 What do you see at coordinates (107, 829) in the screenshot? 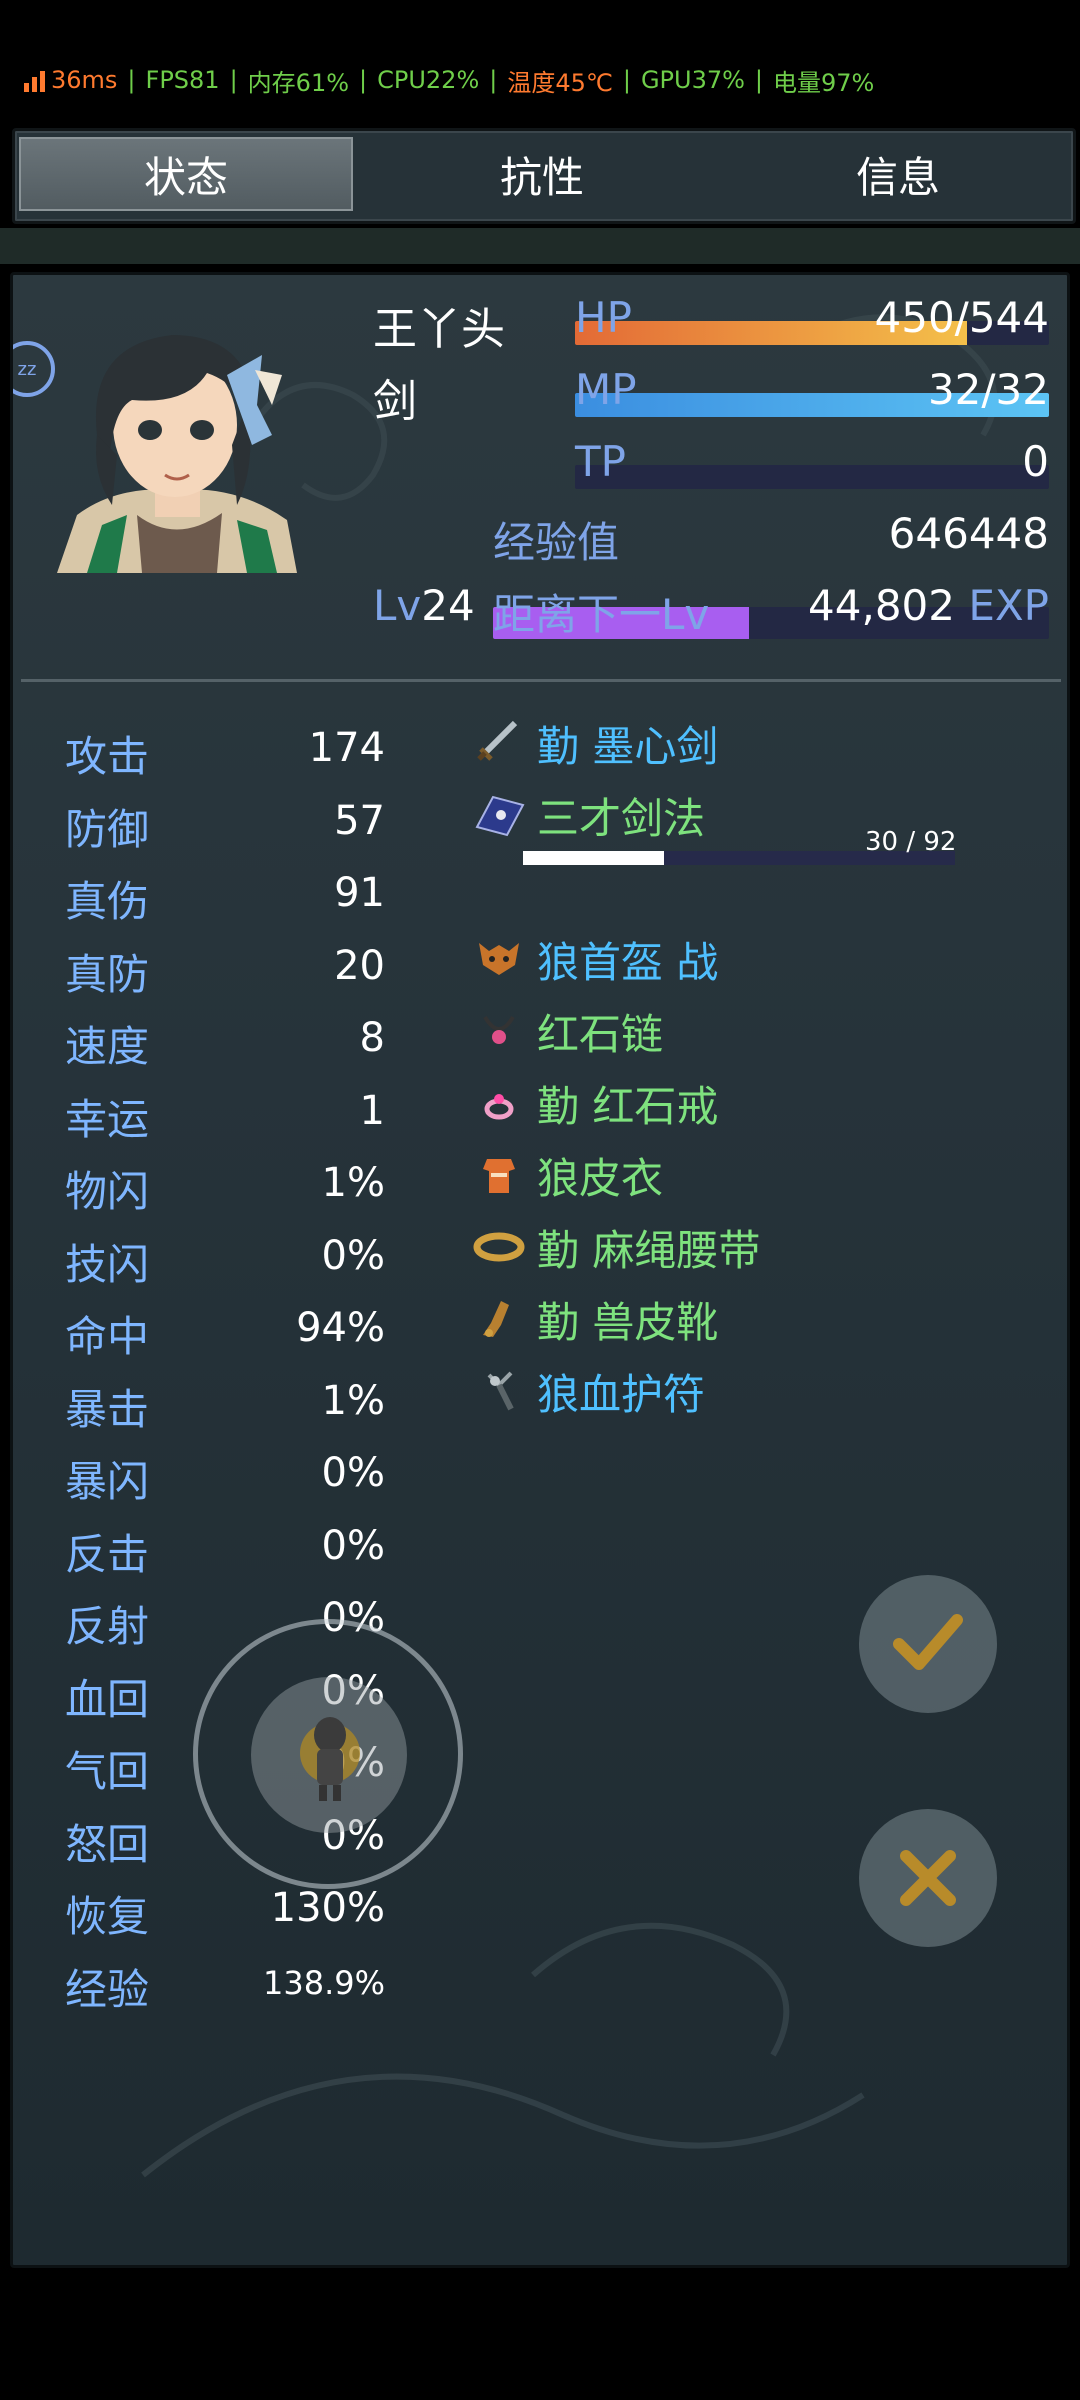
I see `stat-label: 防御` at bounding box center [107, 829].